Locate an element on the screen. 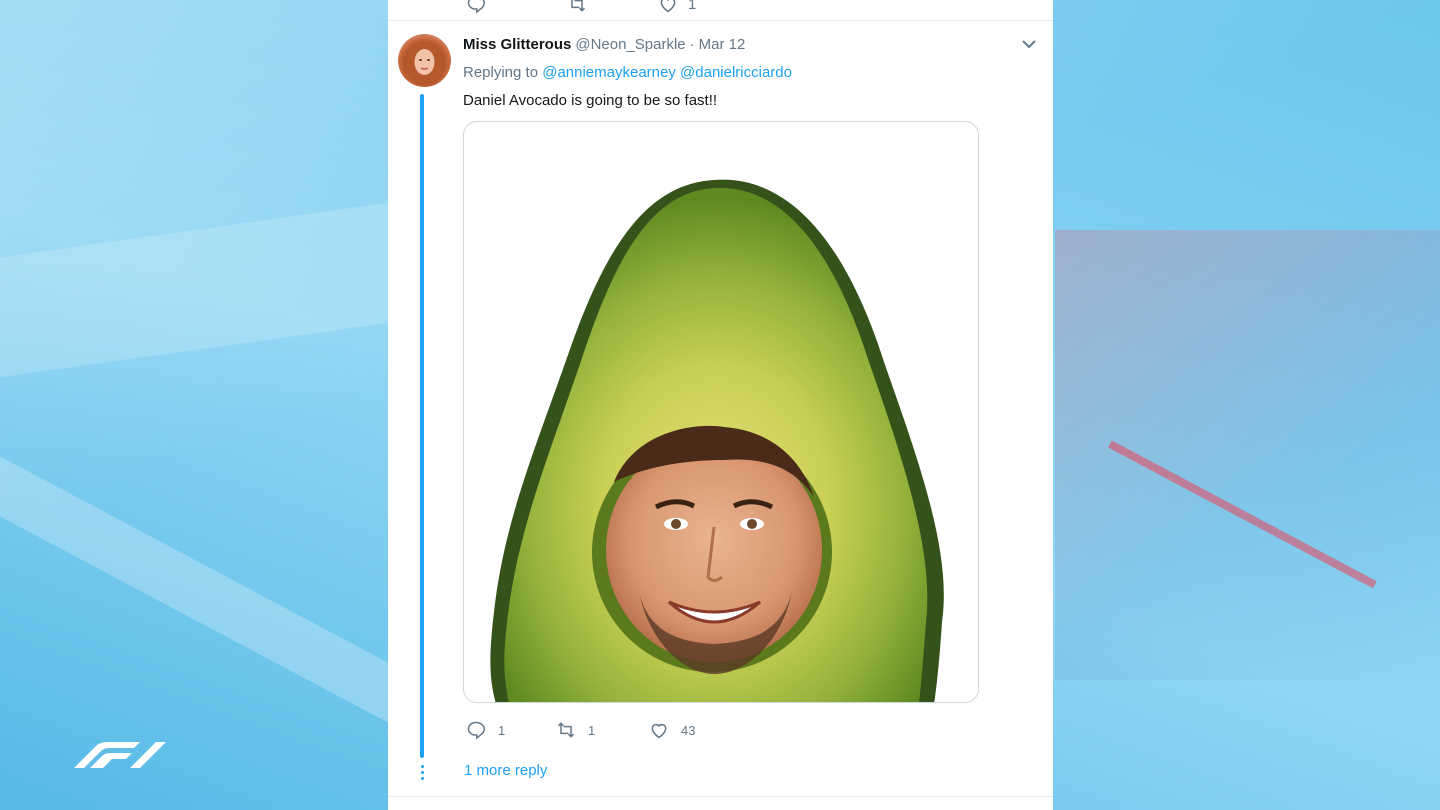  mention-link: @anniemaykearney is located at coordinates (609, 72).